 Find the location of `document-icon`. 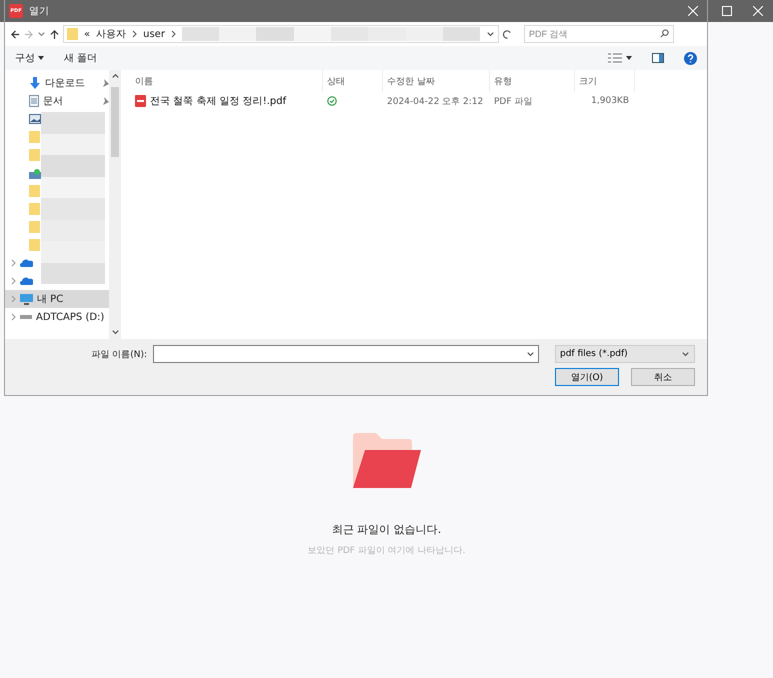

document-icon is located at coordinates (34, 101).